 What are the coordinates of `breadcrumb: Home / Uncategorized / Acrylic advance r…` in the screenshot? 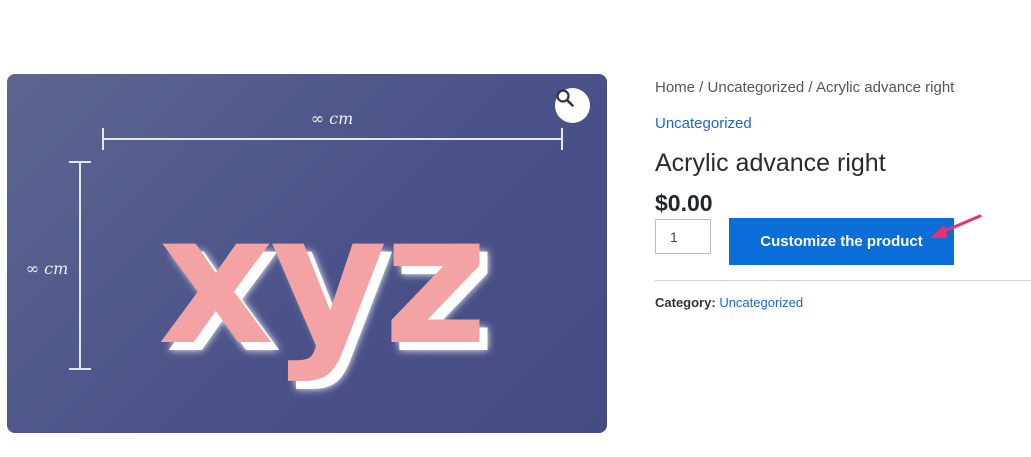 It's located at (804, 87).